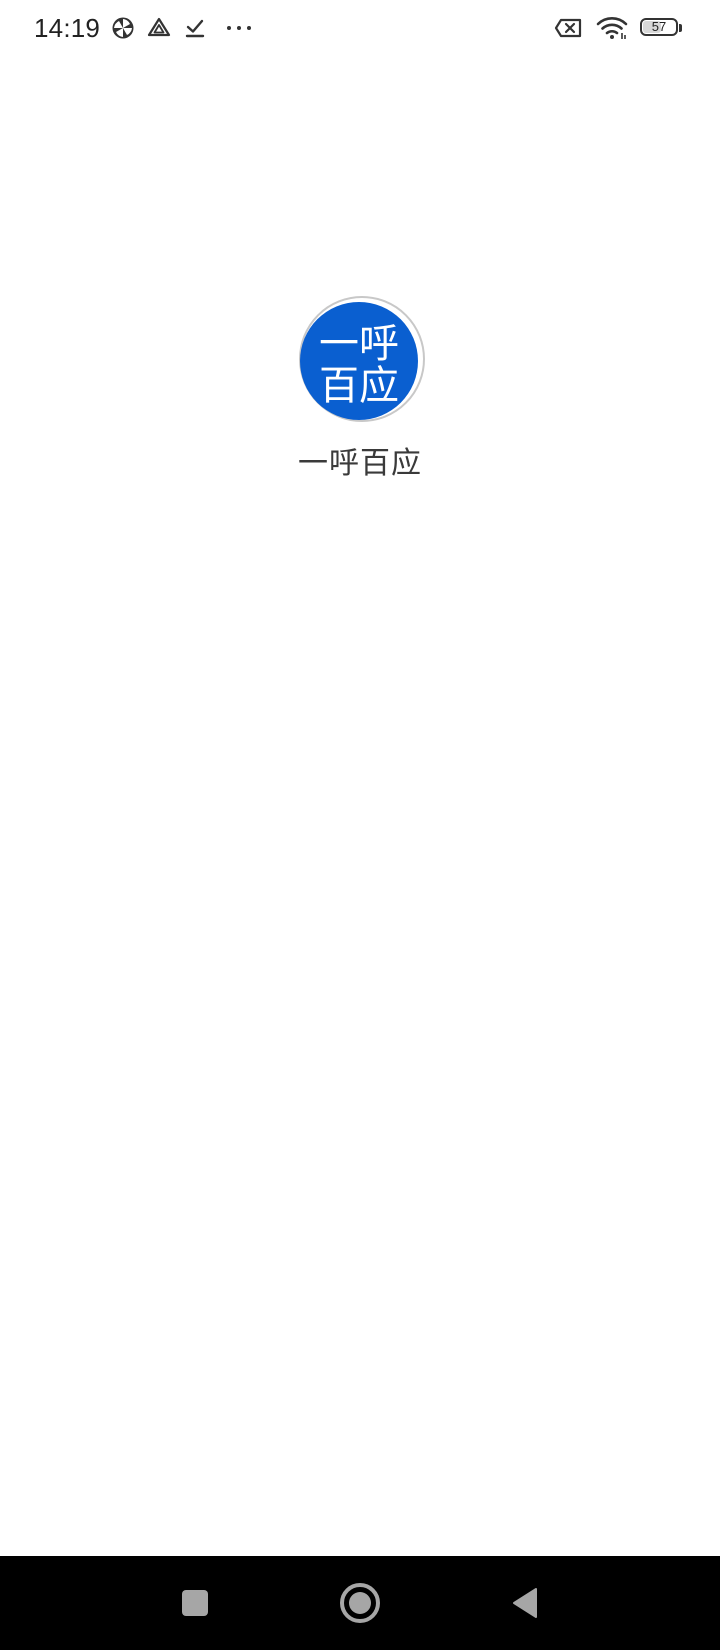 Image resolution: width=720 pixels, height=1650 pixels. I want to click on back-triangle-icon, so click(525, 1603).